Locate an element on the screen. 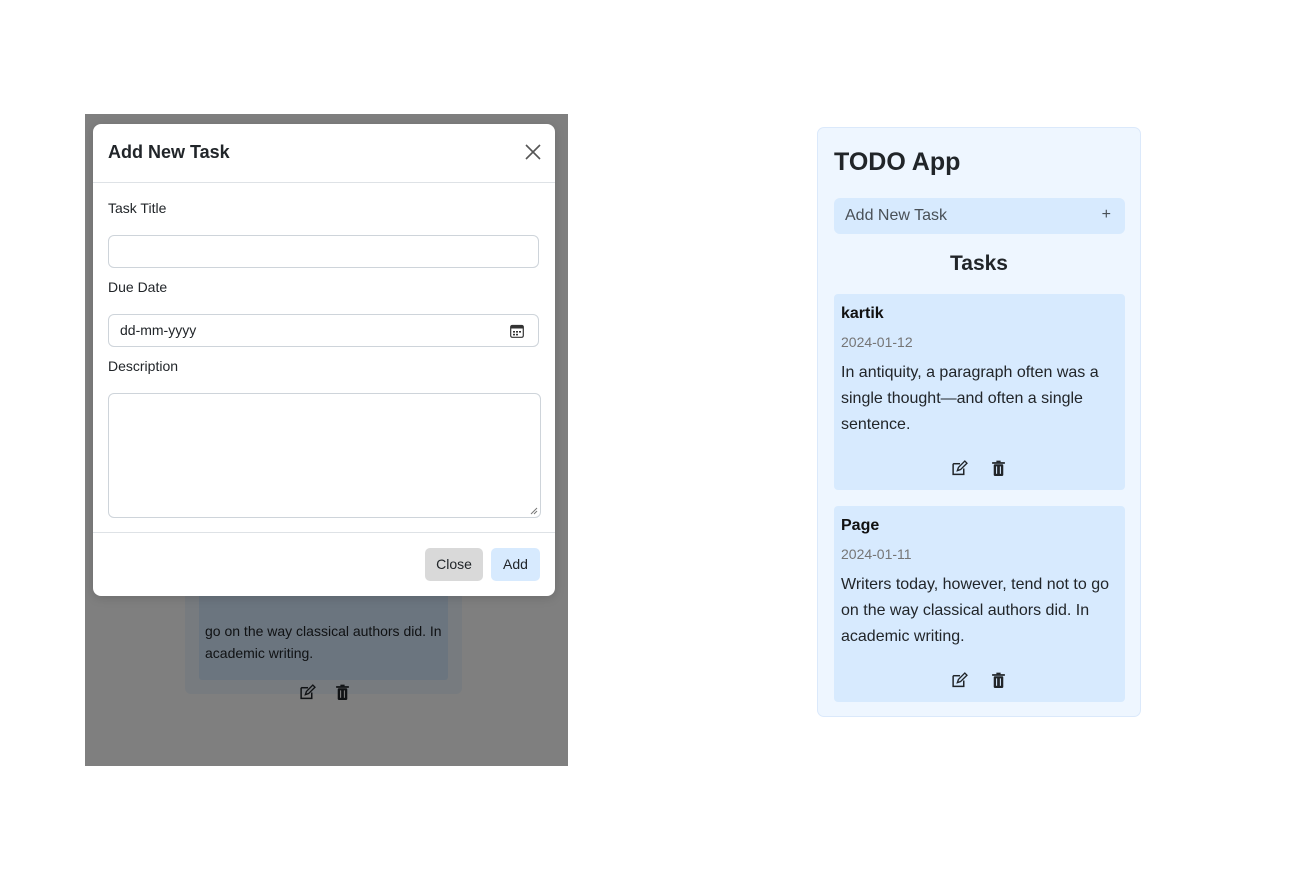 The height and width of the screenshot is (879, 1304). close-icon is located at coordinates (533, 152).